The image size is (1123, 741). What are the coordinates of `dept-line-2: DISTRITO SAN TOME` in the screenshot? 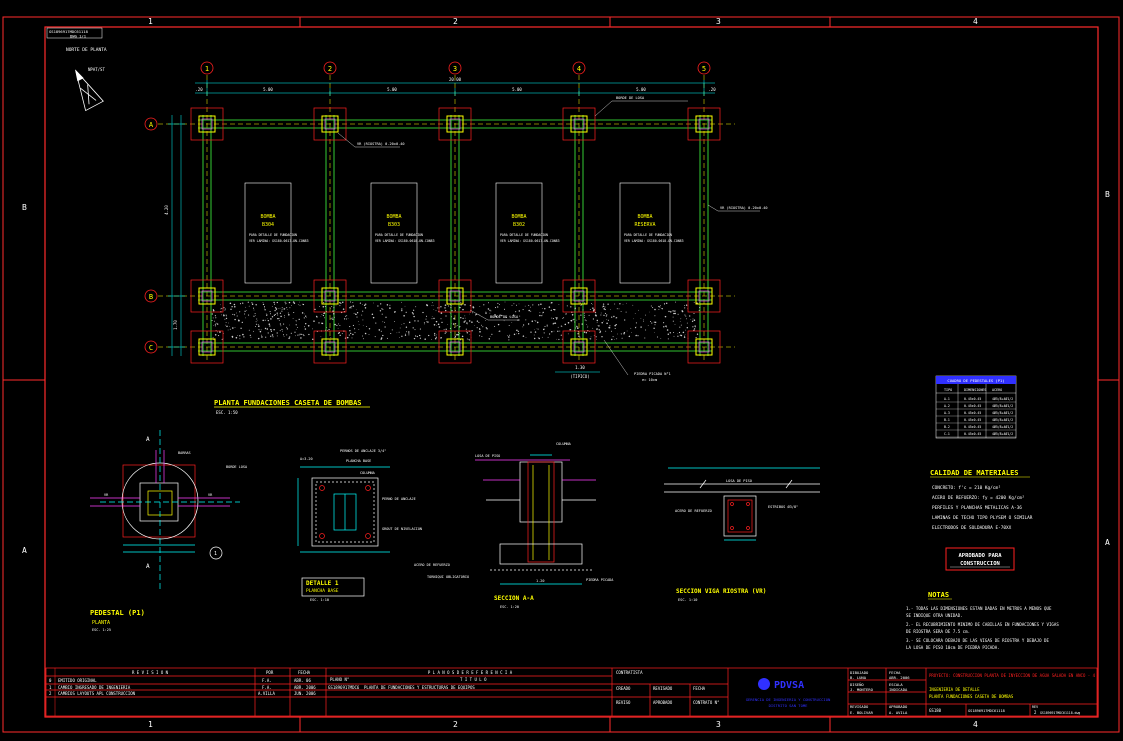 It's located at (789, 705).